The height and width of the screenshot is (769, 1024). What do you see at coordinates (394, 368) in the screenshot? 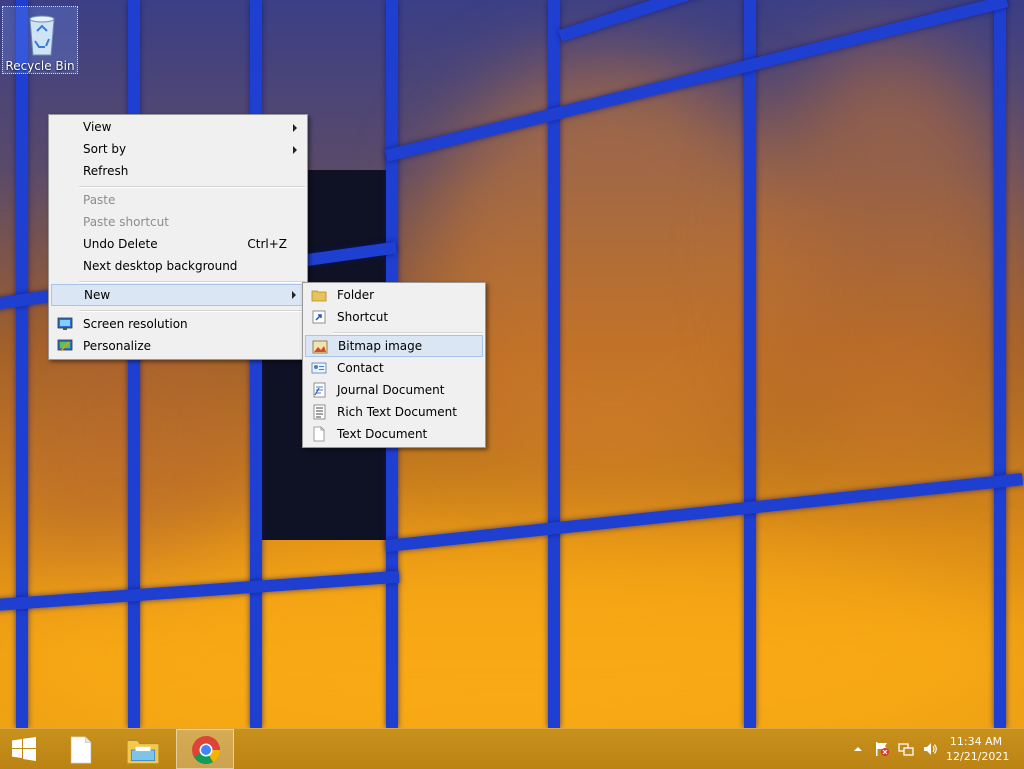
I see `submenu-item-contact: Contact` at bounding box center [394, 368].